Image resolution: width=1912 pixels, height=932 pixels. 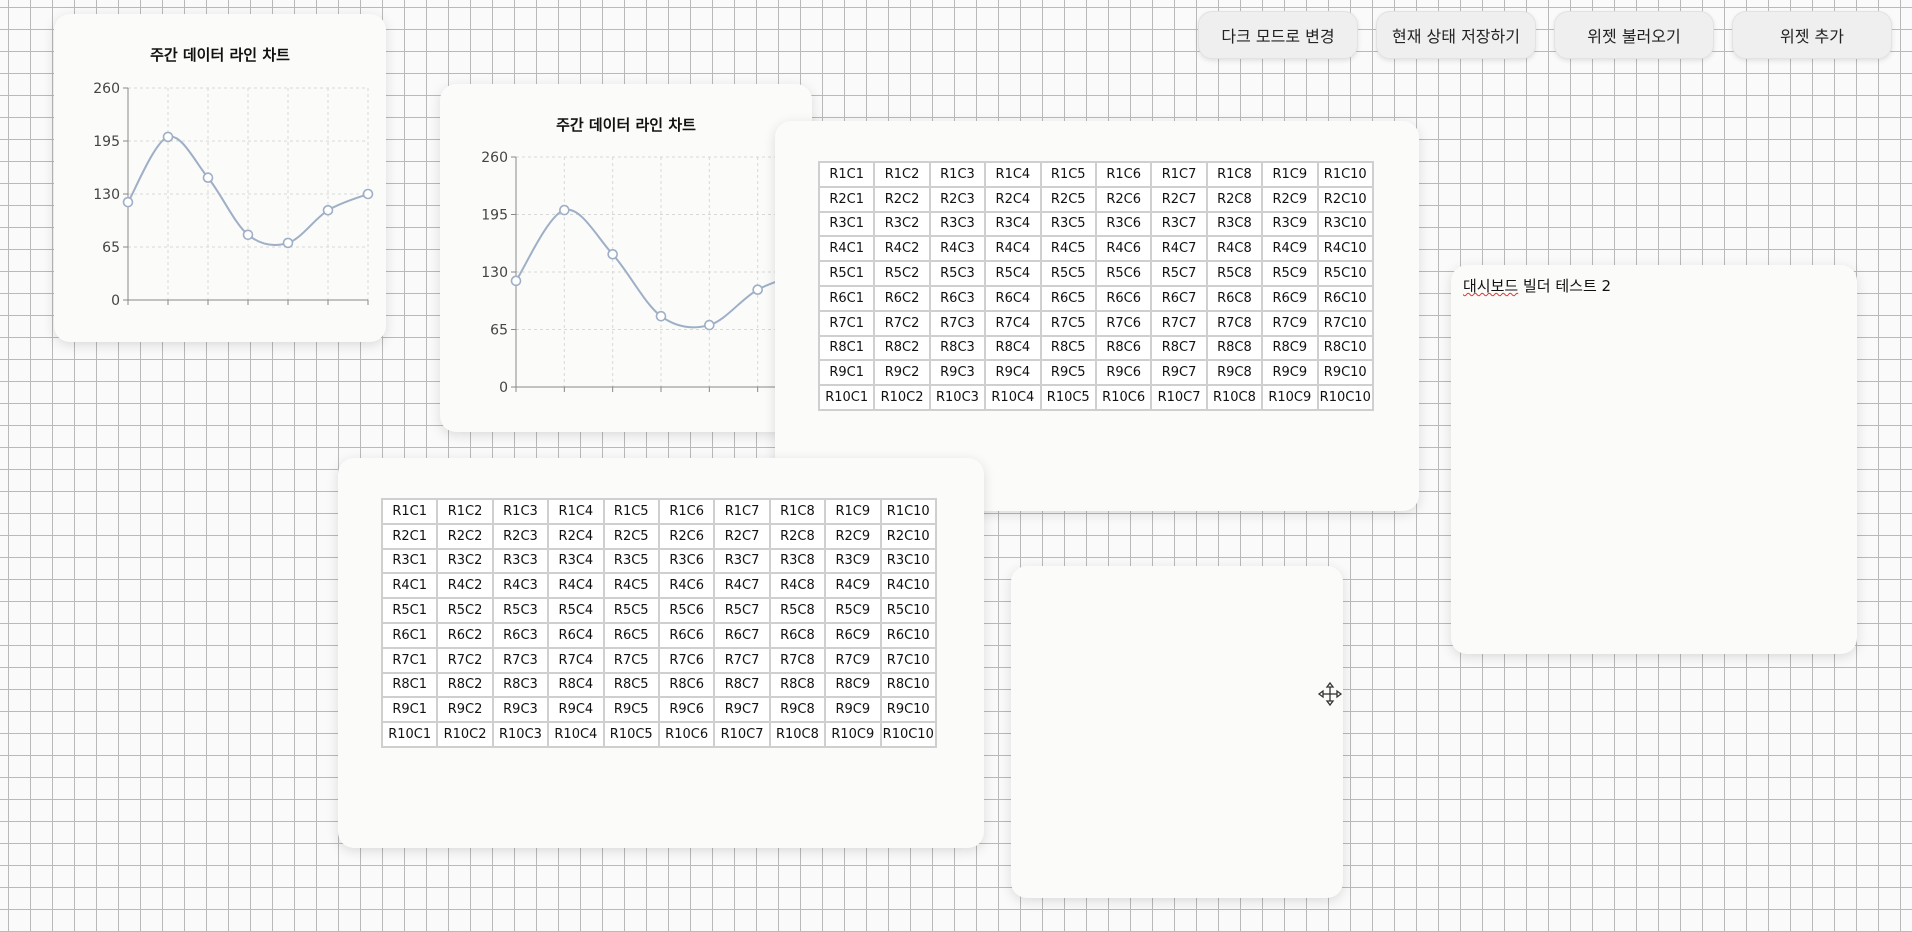 I want to click on table-cell: R6C6, so click(x=686, y=635).